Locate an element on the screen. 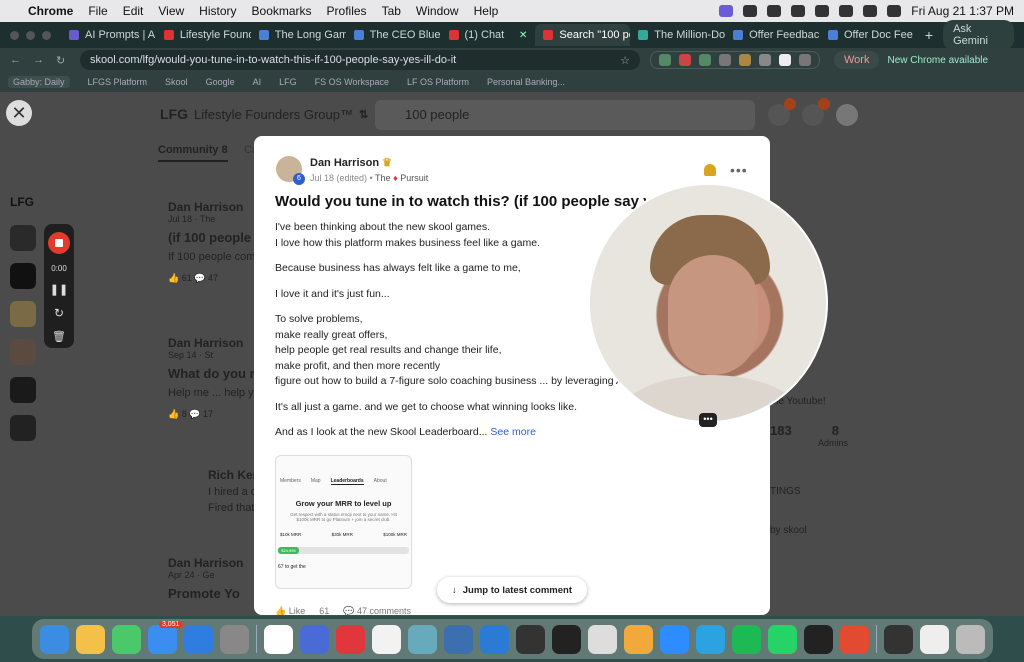 Image resolution: width=1024 pixels, height=662 pixels. browser-tab: The Long Game✕ is located at coordinates (298, 35).